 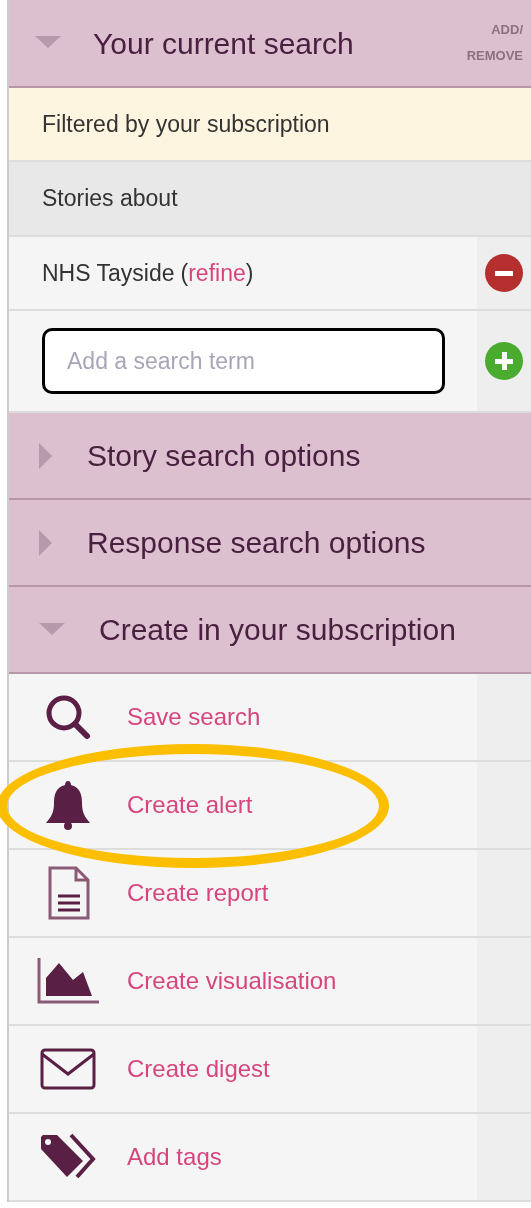 What do you see at coordinates (256, 543) in the screenshot?
I see `section-title: Response search options` at bounding box center [256, 543].